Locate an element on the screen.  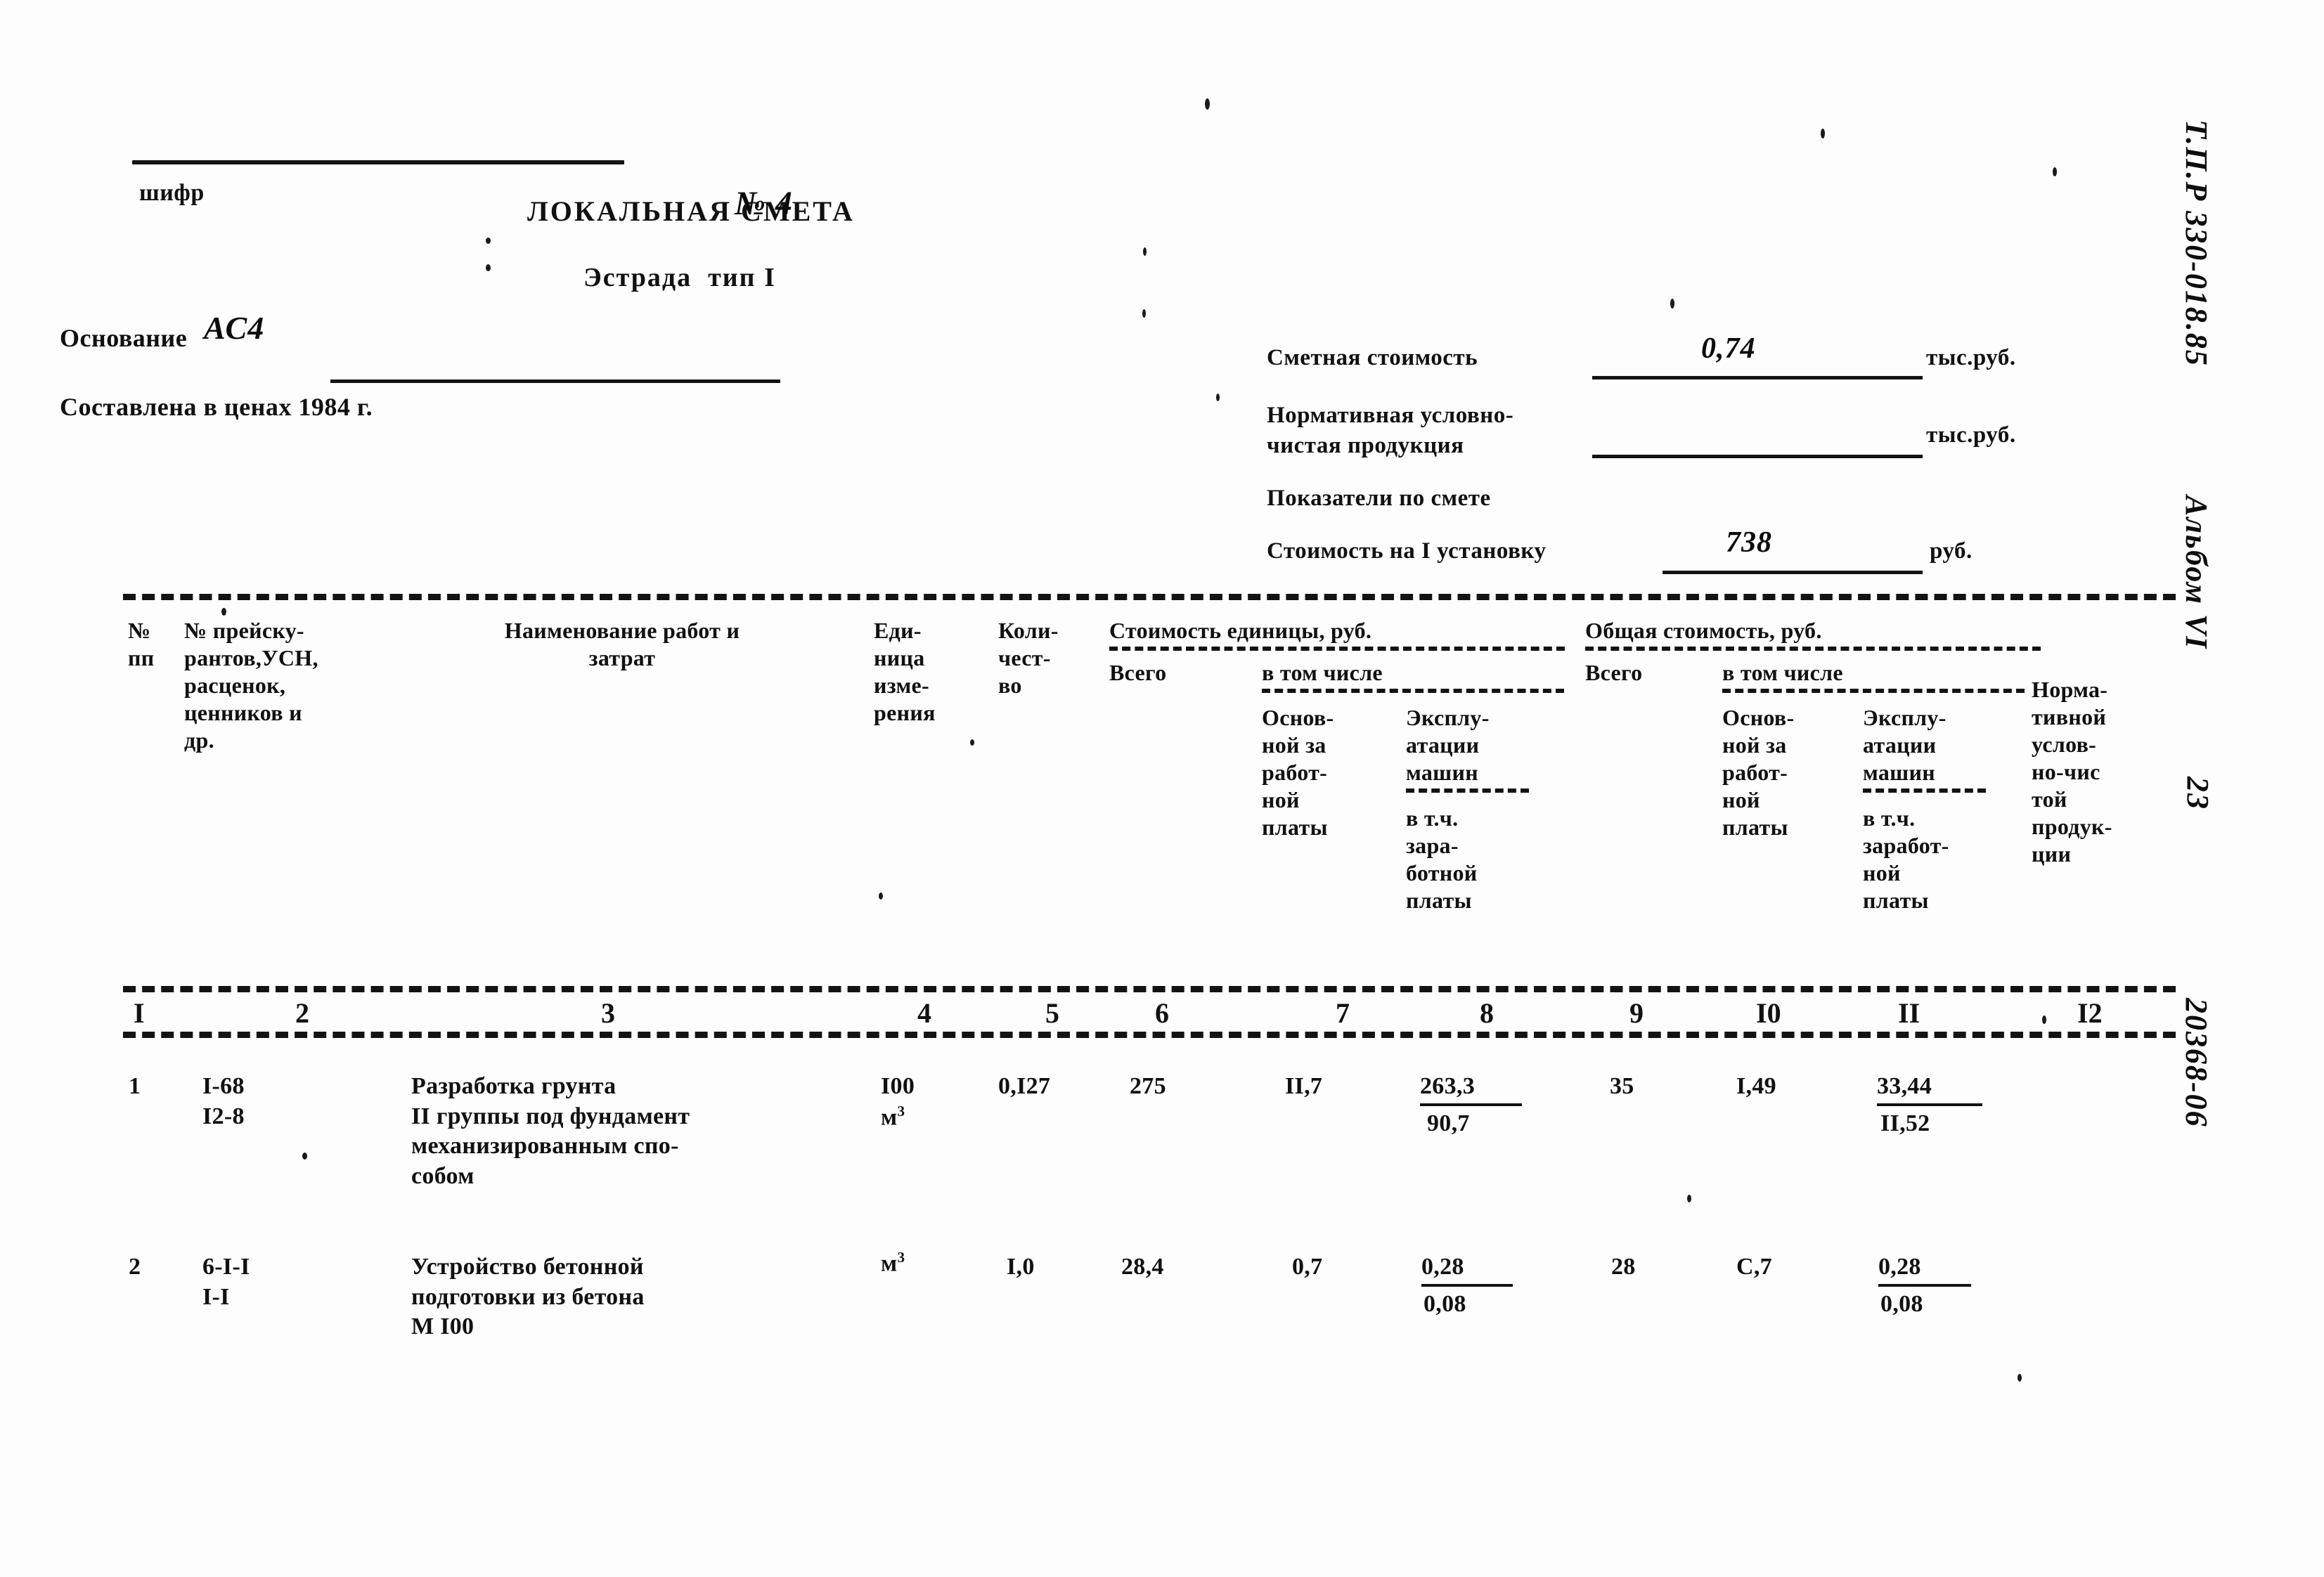
group-total-among-underline is located at coordinates (1874, 691).